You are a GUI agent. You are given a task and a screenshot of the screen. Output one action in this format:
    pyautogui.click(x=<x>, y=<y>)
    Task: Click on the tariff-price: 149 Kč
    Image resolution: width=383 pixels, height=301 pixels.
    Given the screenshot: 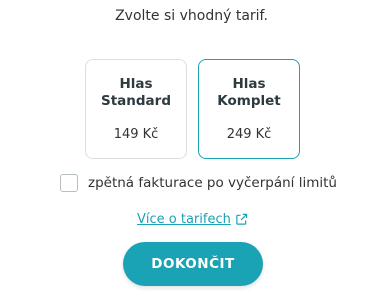 What is the action you would take?
    pyautogui.click(x=136, y=134)
    